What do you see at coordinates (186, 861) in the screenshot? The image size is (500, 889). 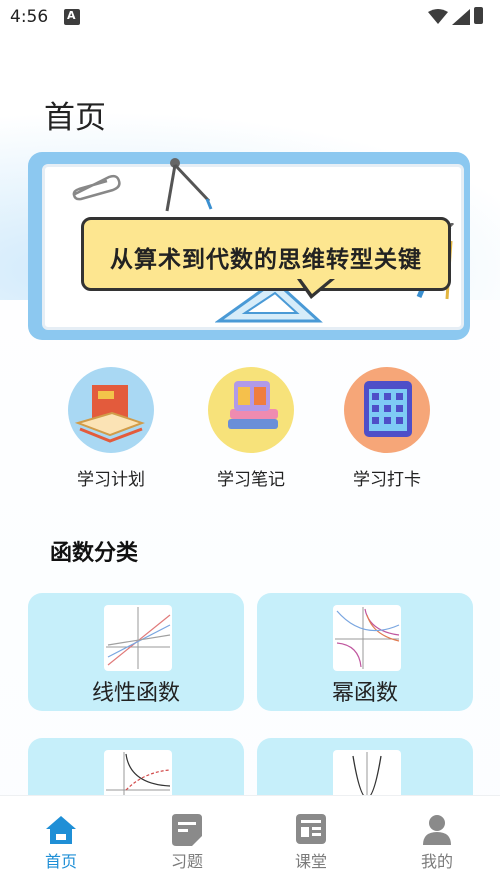 I see `tab-label: 习题` at bounding box center [186, 861].